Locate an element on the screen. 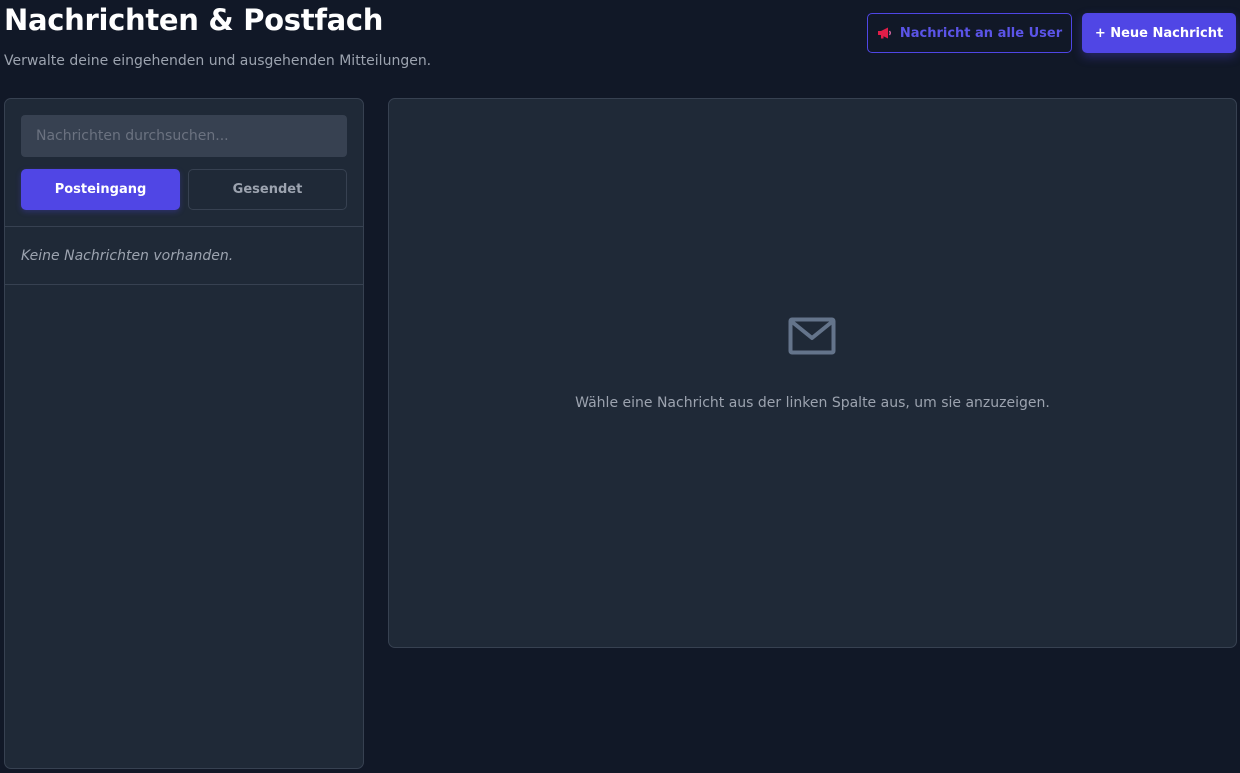 The height and width of the screenshot is (773, 1240). broadcast-button-label: Nachricht an alle User is located at coordinates (981, 33).